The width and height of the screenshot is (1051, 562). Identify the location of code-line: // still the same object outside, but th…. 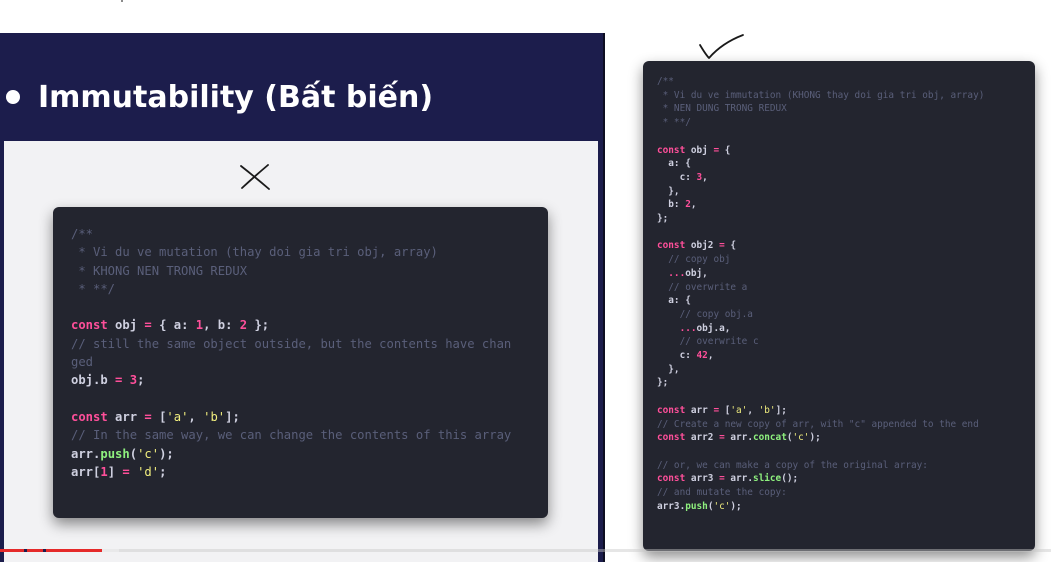
(291, 344).